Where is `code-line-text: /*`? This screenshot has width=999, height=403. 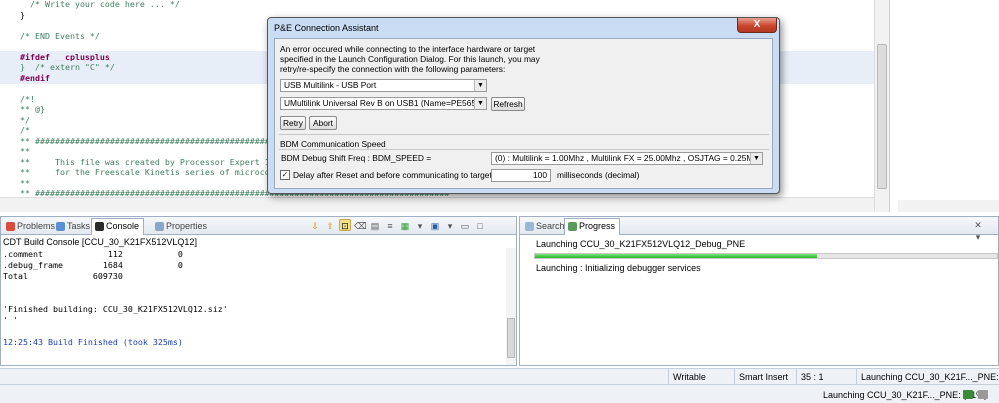 code-line-text: /* is located at coordinates (25, 130).